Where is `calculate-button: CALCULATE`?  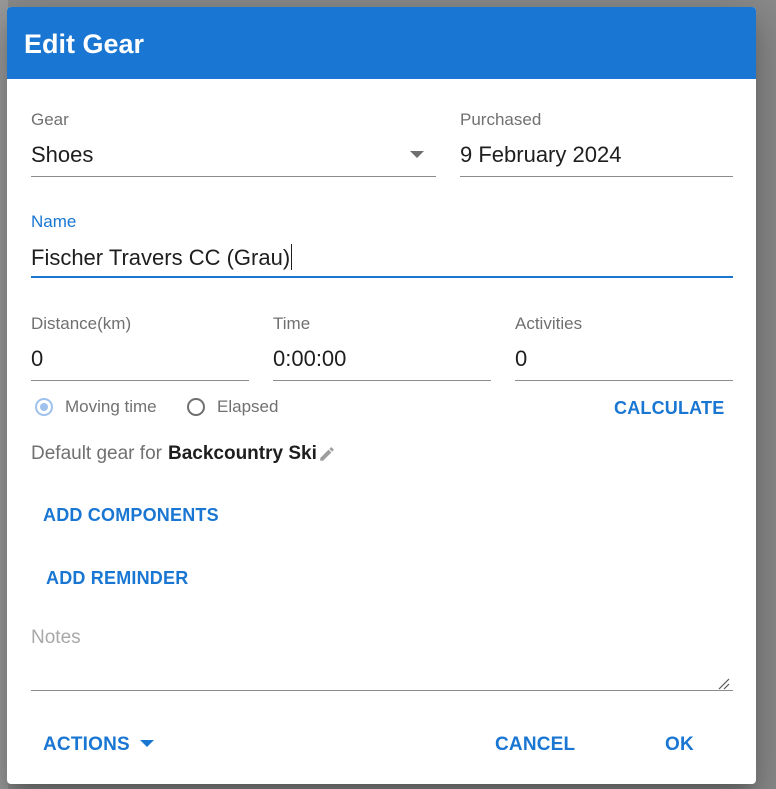 calculate-button: CALCULATE is located at coordinates (669, 408).